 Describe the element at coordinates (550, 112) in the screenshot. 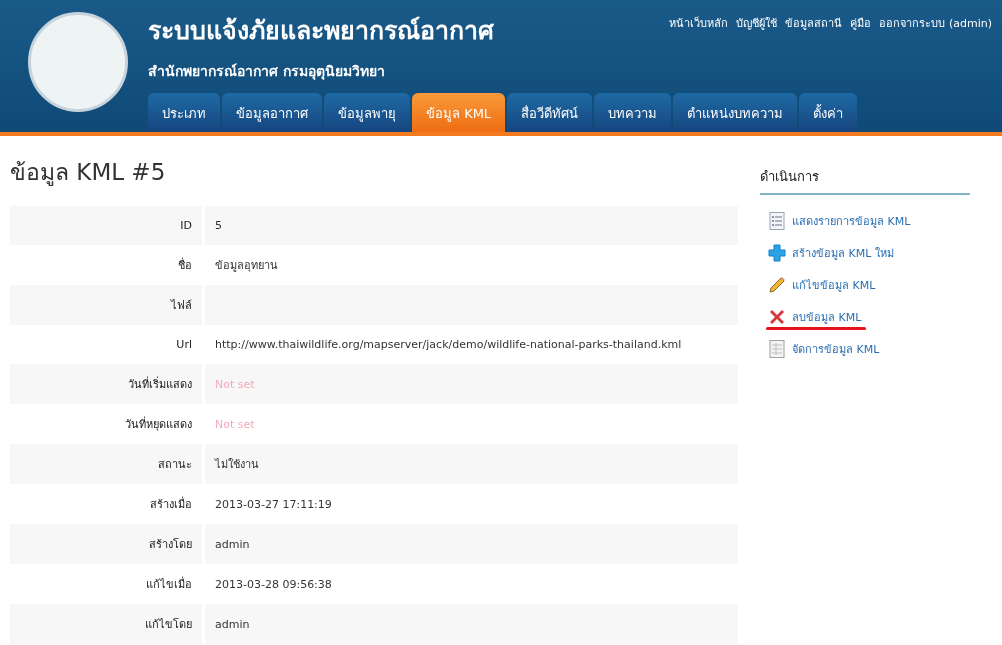

I see `nav-tab: สื่อวีดีทัศน์` at that location.